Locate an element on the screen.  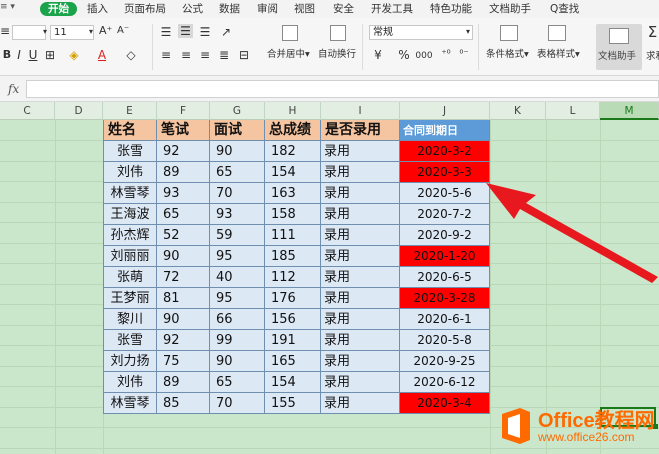
cell-contract-end-date: 2020-6-1 is located at coordinates (445, 319).